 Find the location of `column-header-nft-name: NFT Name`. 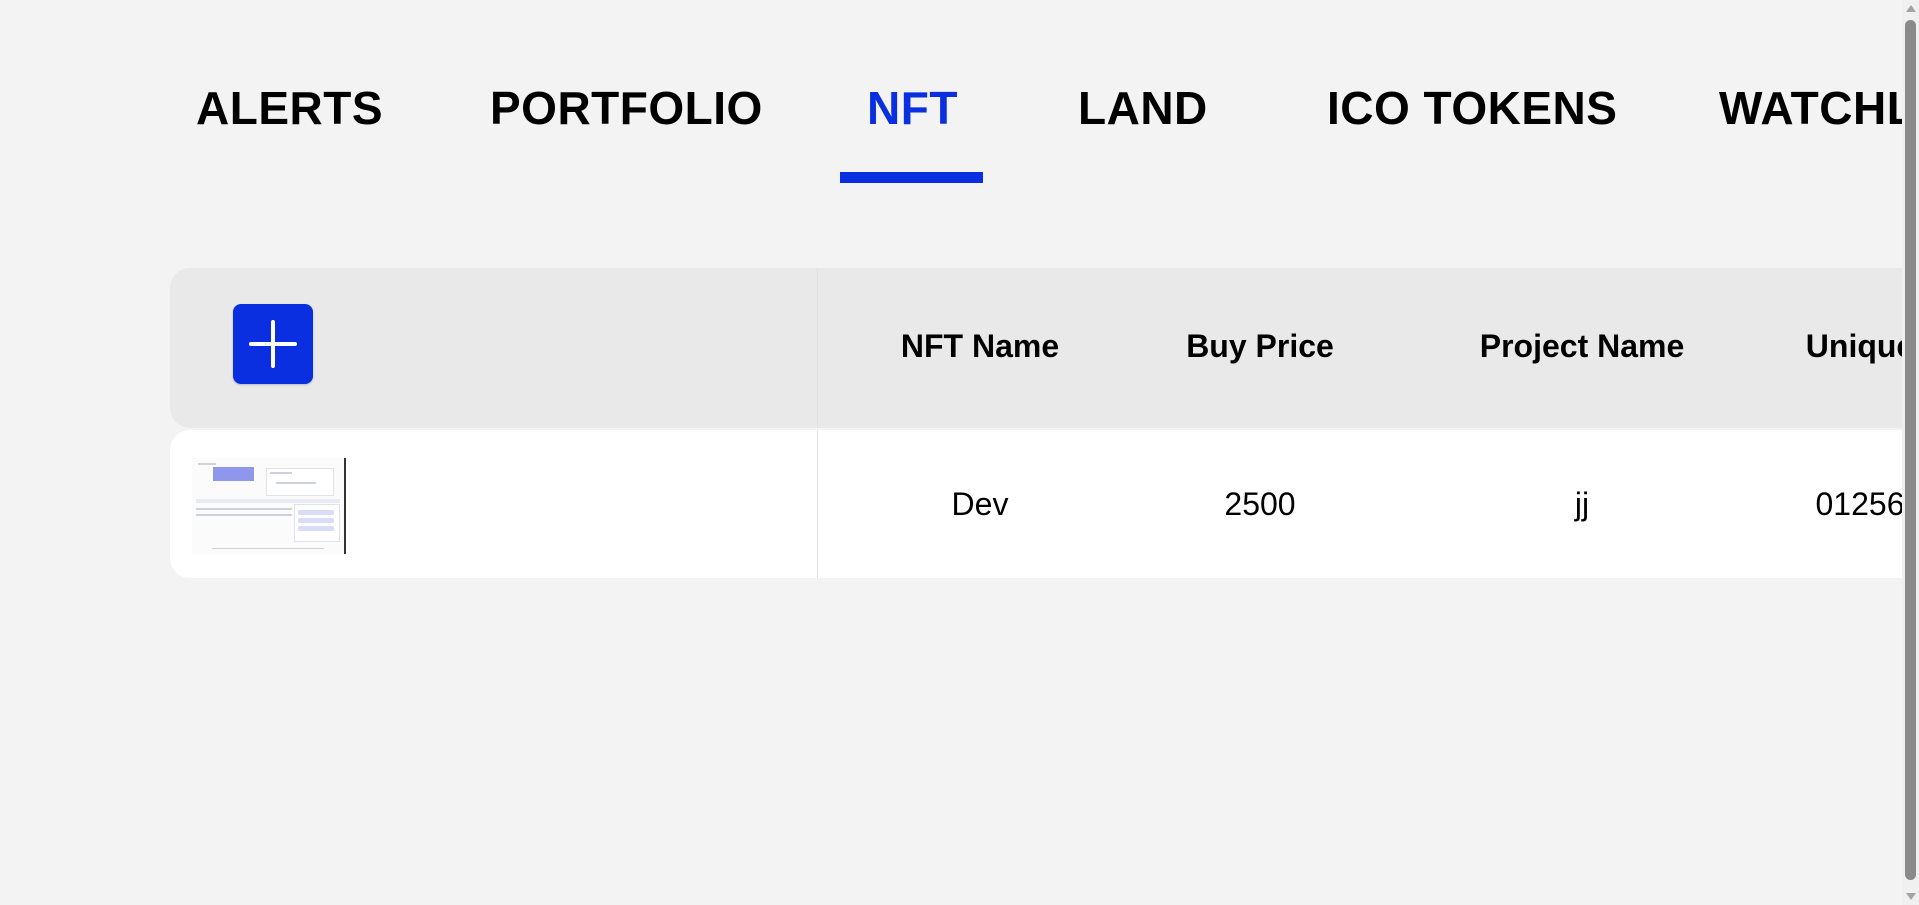

column-header-nft-name: NFT Name is located at coordinates (980, 346).